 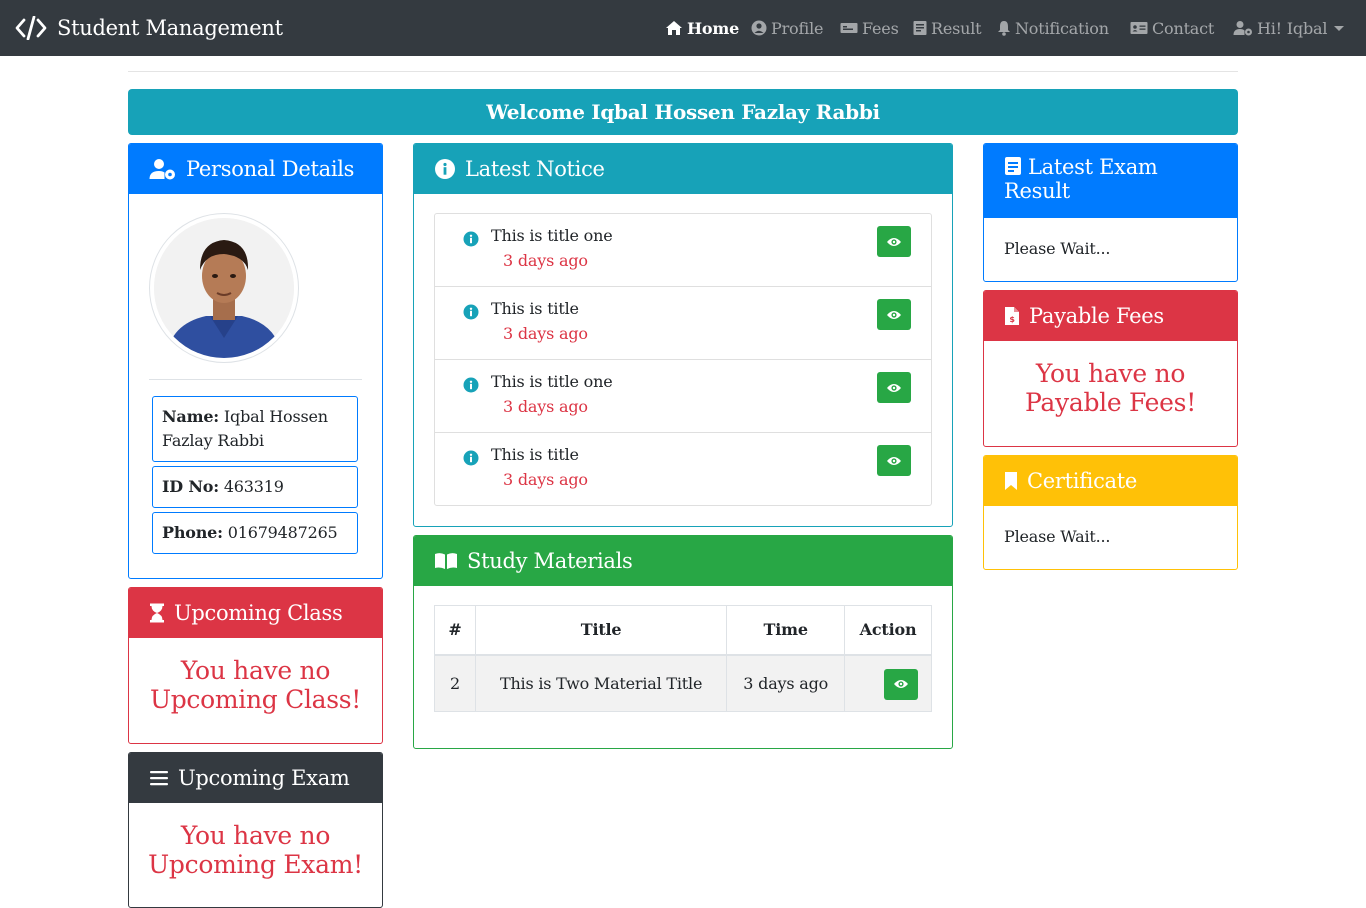 I want to click on nav-fees: Fees, so click(x=869, y=28).